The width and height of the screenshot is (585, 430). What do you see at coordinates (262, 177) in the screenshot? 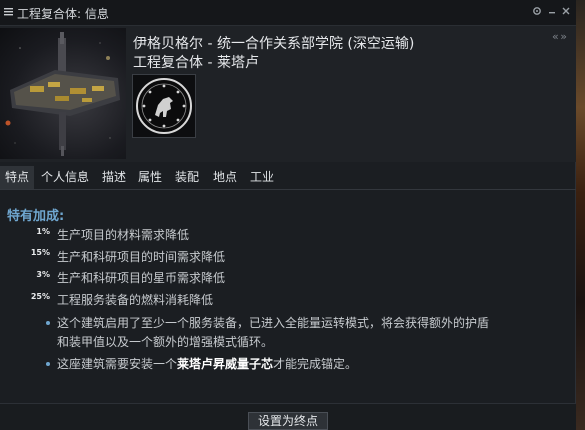
I see `tab-industry: 工业` at bounding box center [262, 177].